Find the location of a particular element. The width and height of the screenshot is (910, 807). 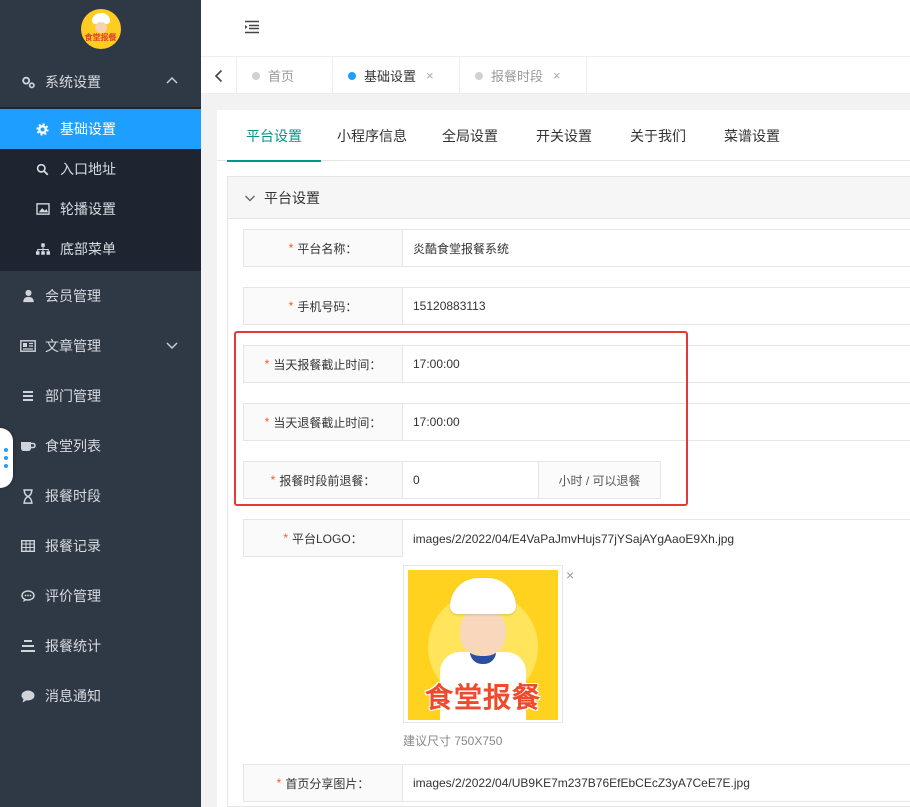

menu-label: 会员管理 is located at coordinates (73, 296).